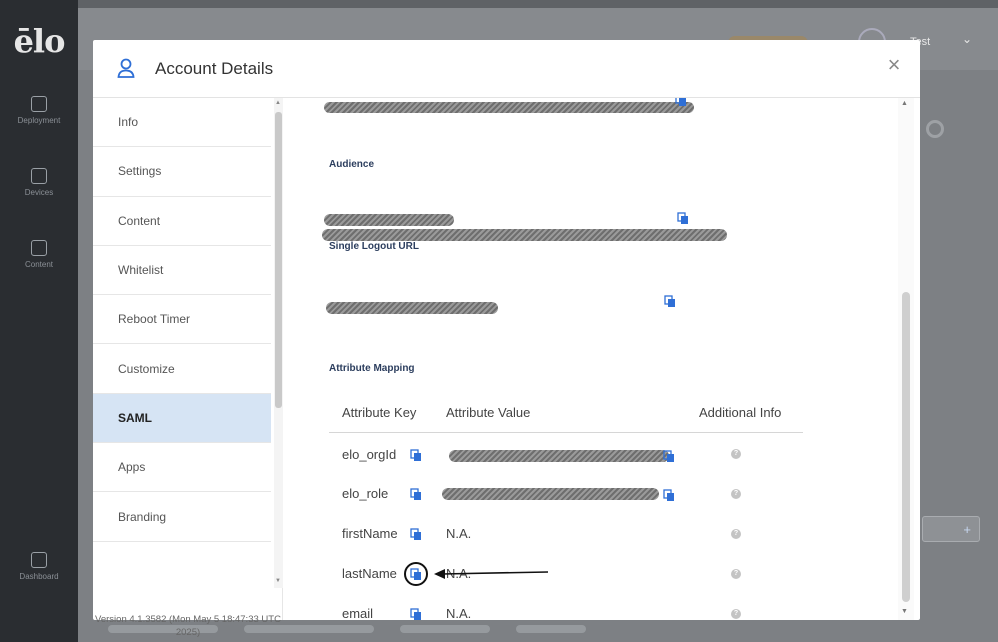 This screenshot has height=642, width=998. What do you see at coordinates (39, 41) in the screenshot?
I see `elo-logo: ēlo` at bounding box center [39, 41].